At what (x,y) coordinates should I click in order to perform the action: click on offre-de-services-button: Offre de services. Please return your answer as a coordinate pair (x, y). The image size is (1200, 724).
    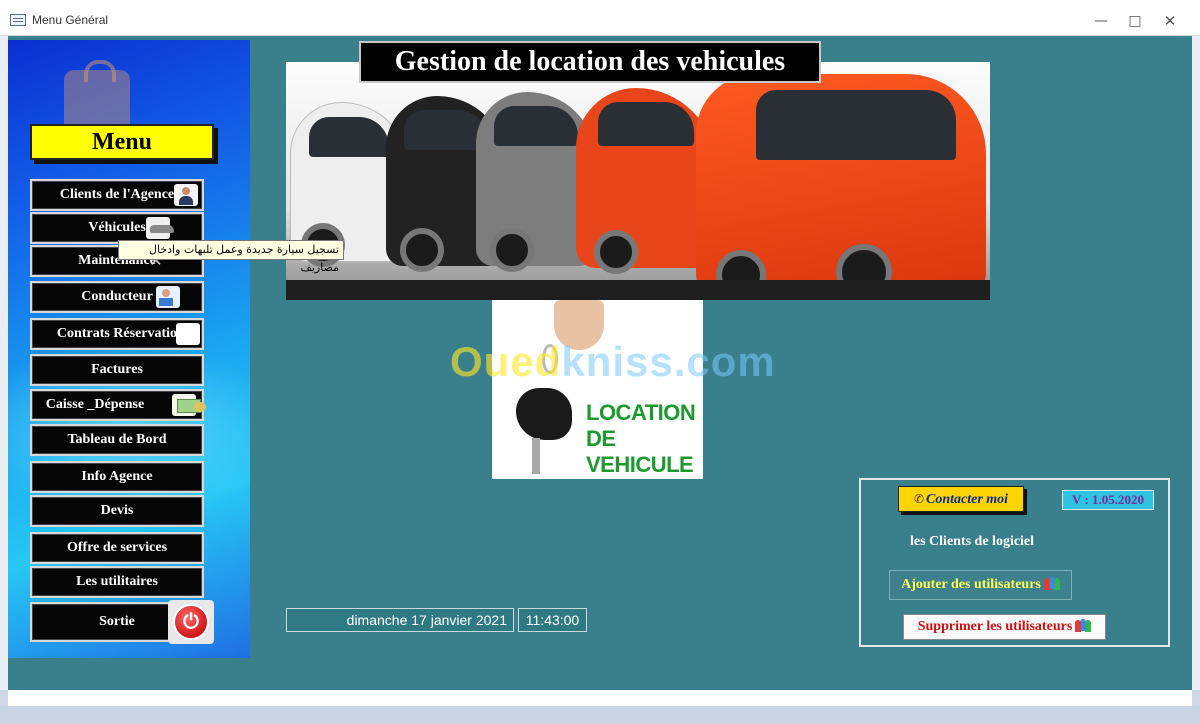
    Looking at the image, I should click on (117, 548).